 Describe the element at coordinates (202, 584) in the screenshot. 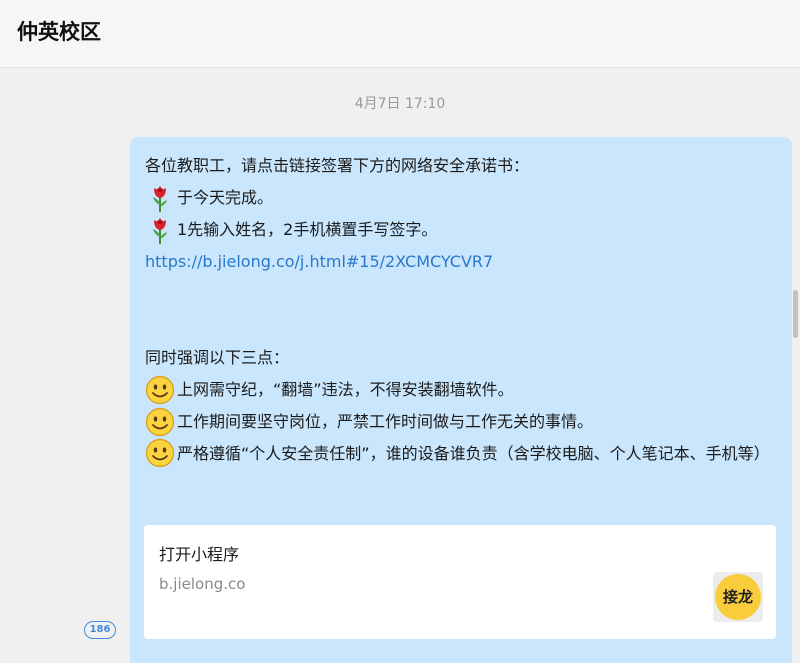

I see `card-domain: b.jielong.co` at that location.